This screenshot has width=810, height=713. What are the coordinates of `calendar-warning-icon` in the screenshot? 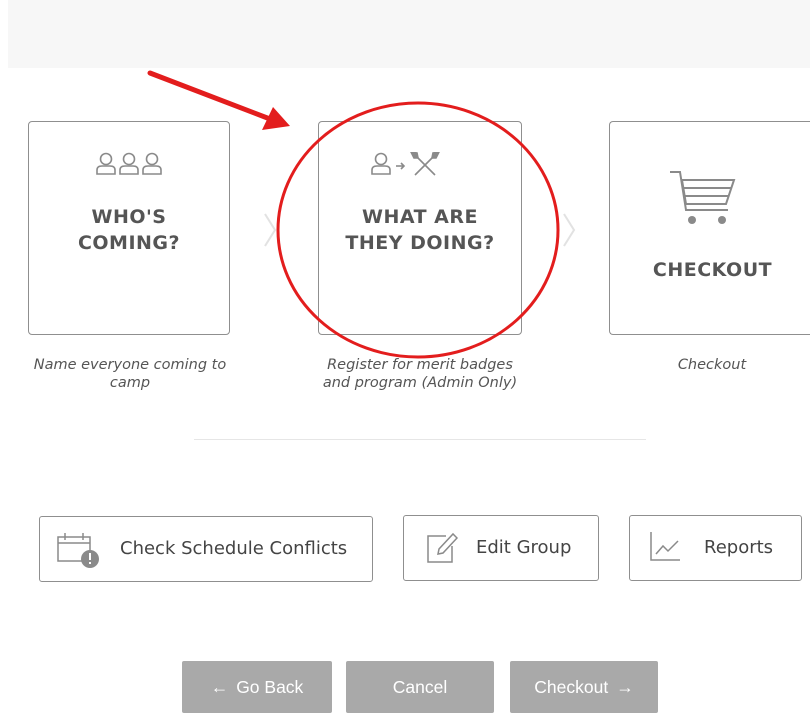 It's located at (78, 550).